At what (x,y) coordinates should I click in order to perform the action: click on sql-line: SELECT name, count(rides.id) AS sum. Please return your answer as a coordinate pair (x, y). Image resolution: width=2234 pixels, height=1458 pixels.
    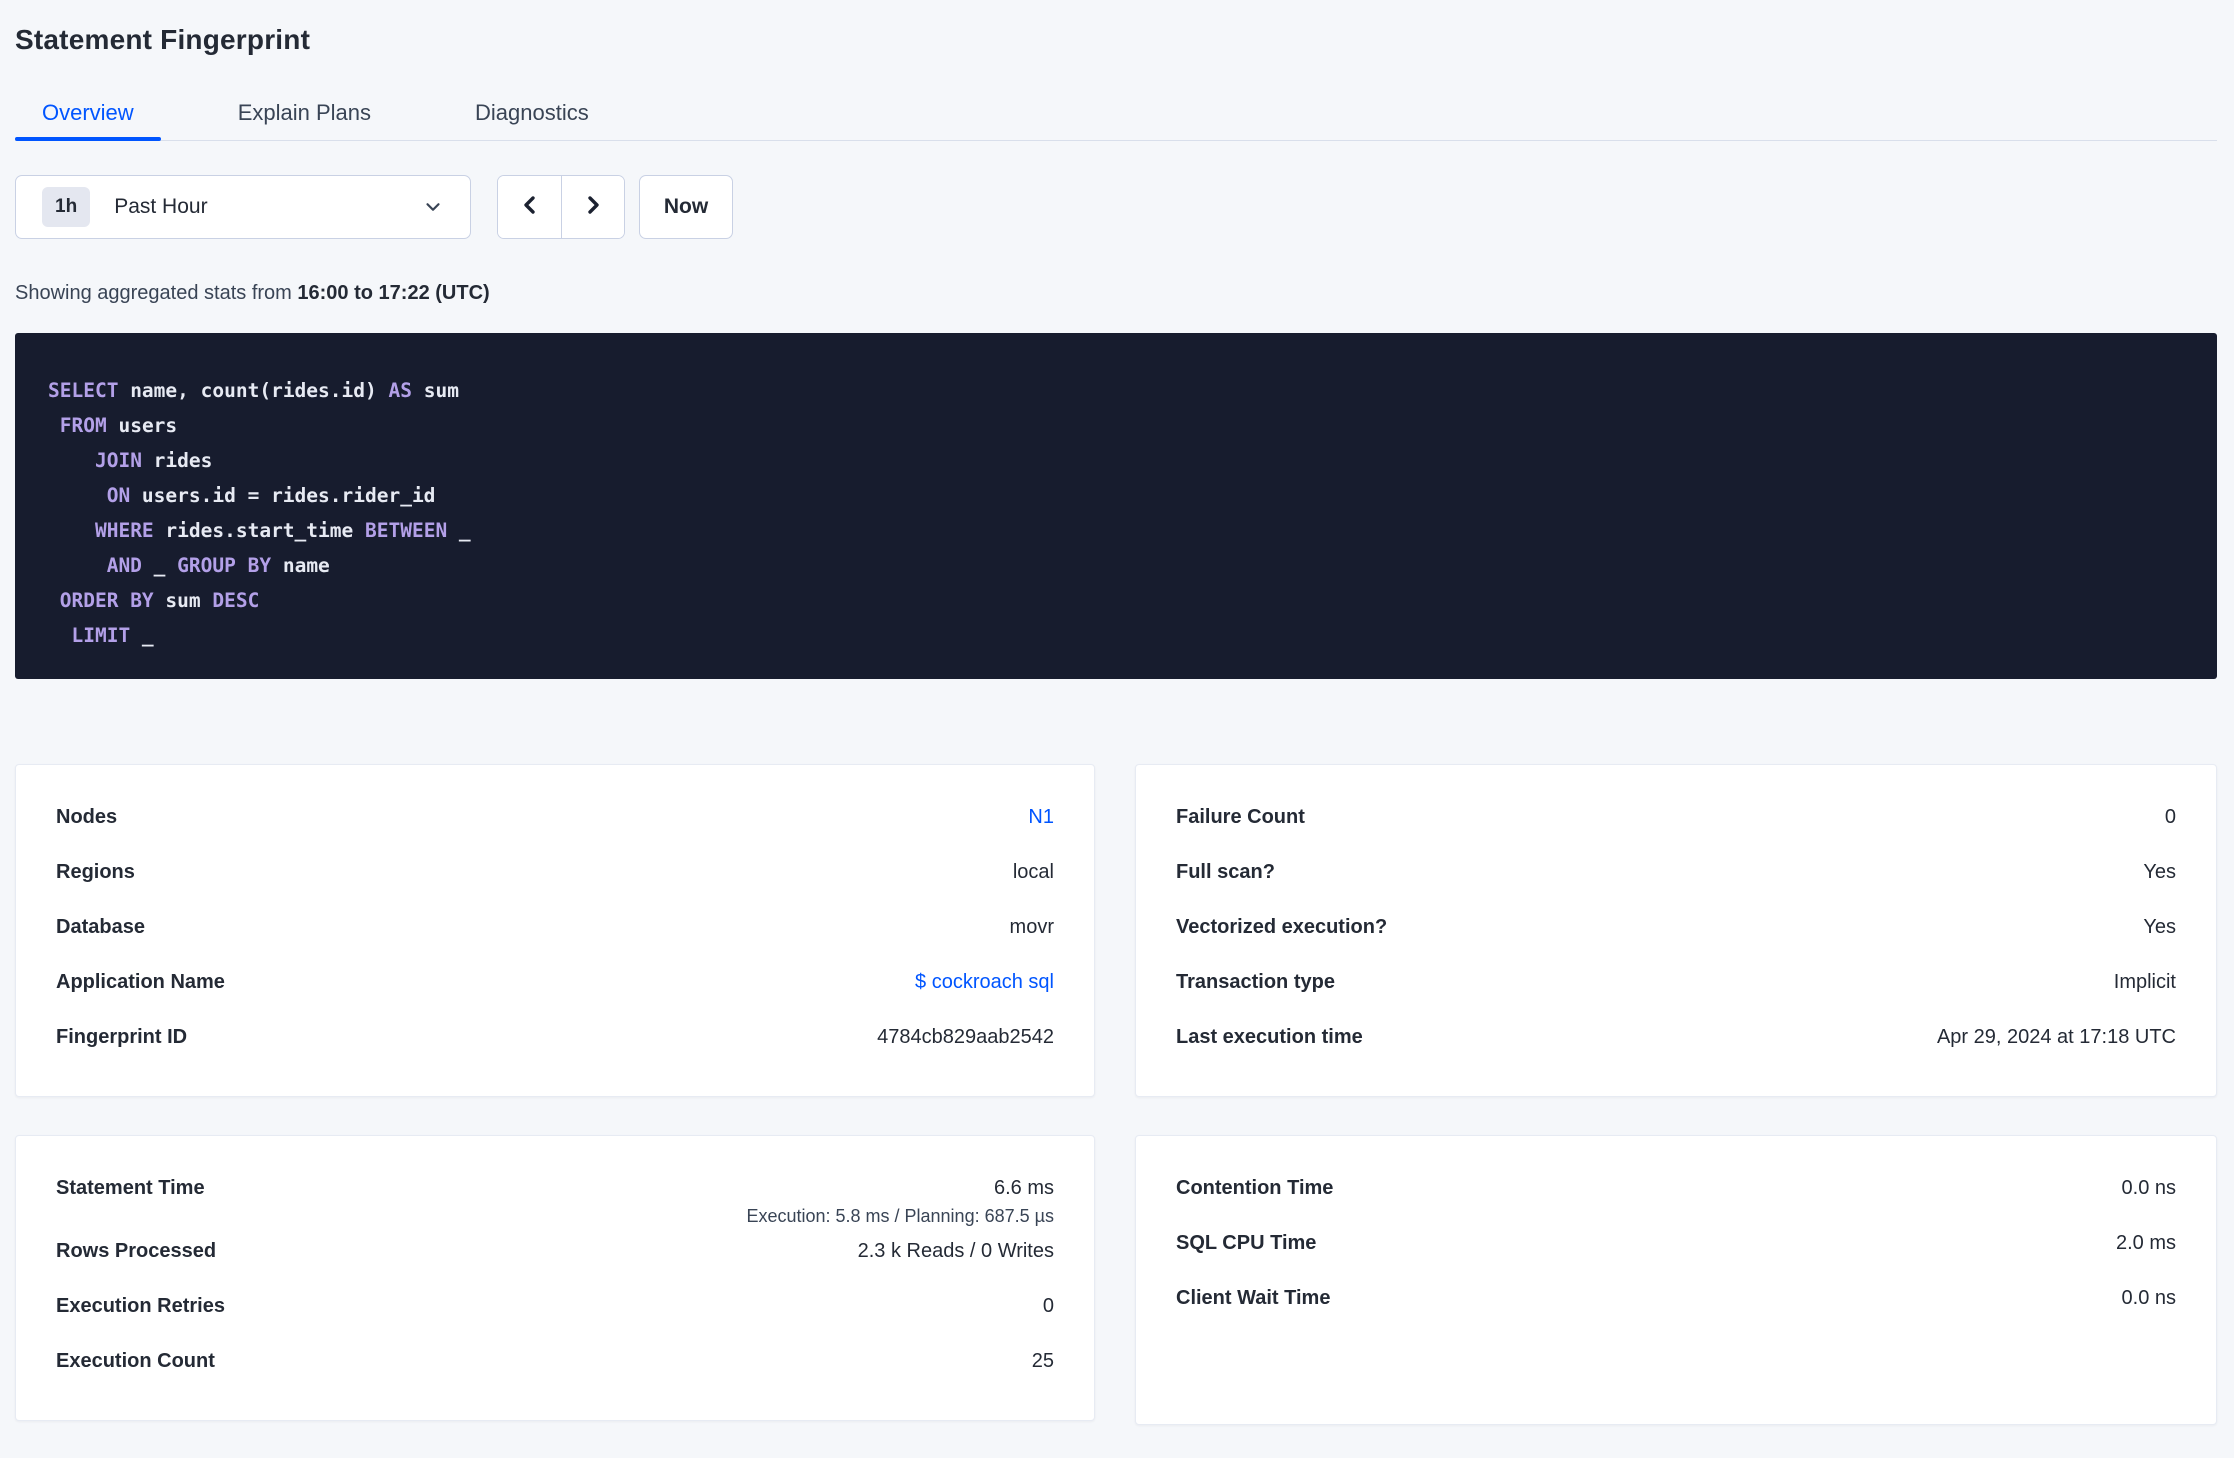
    Looking at the image, I should click on (1116, 390).